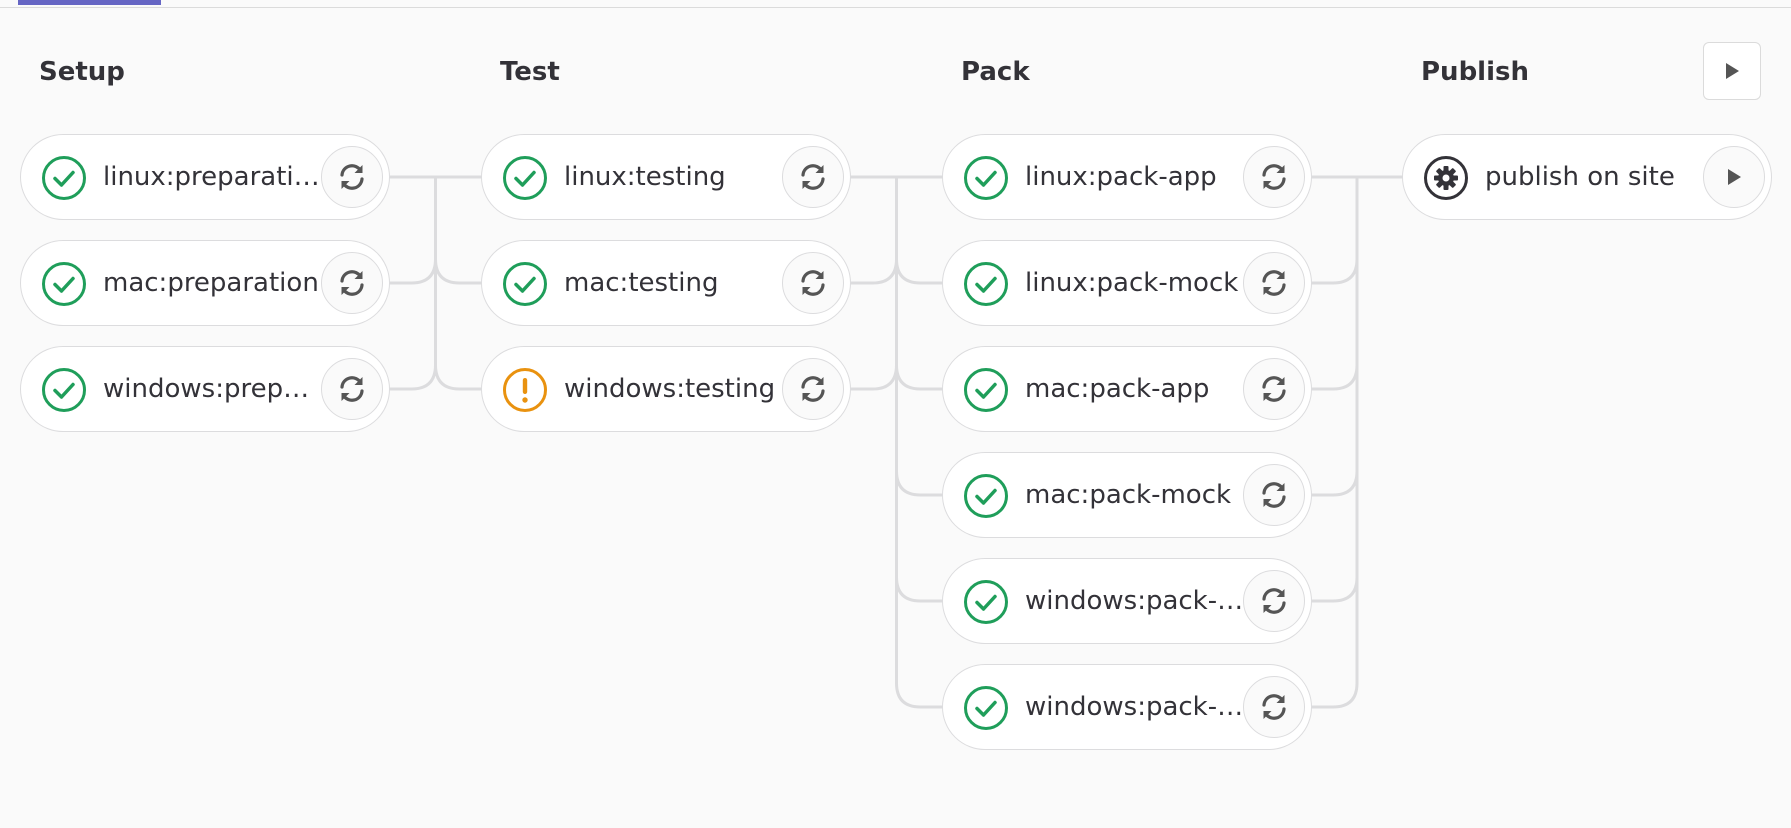 The height and width of the screenshot is (828, 1791). Describe the element at coordinates (1136, 601) in the screenshot. I see `job-name: windows:pack-app` at that location.